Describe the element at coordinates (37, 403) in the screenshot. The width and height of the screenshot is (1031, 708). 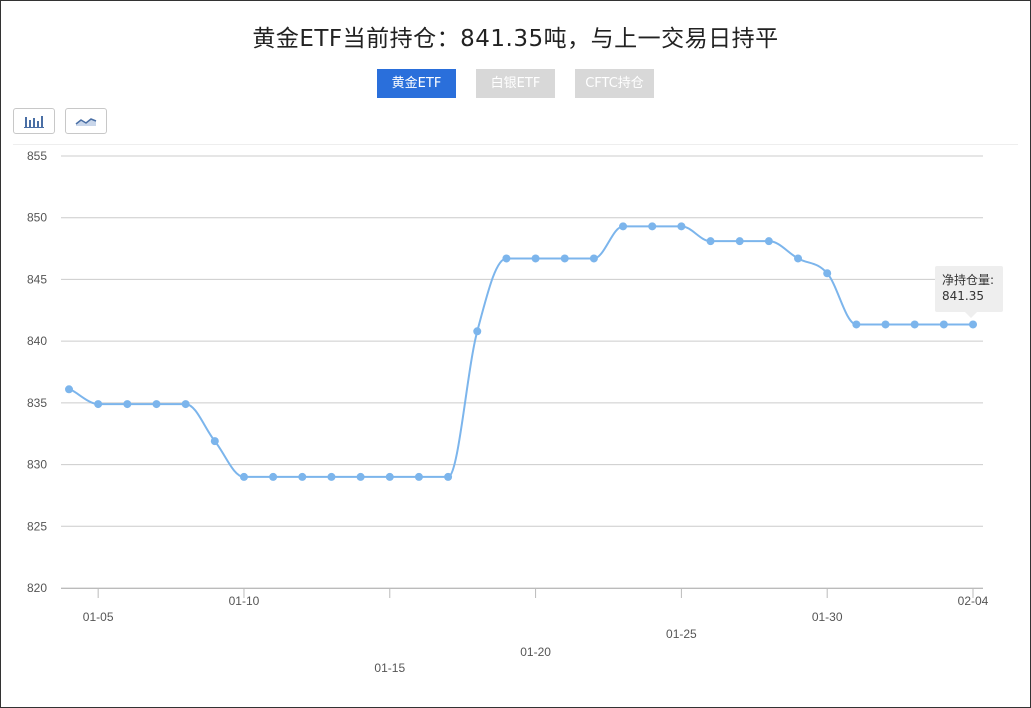
I see `y-tick-label: 835` at that location.